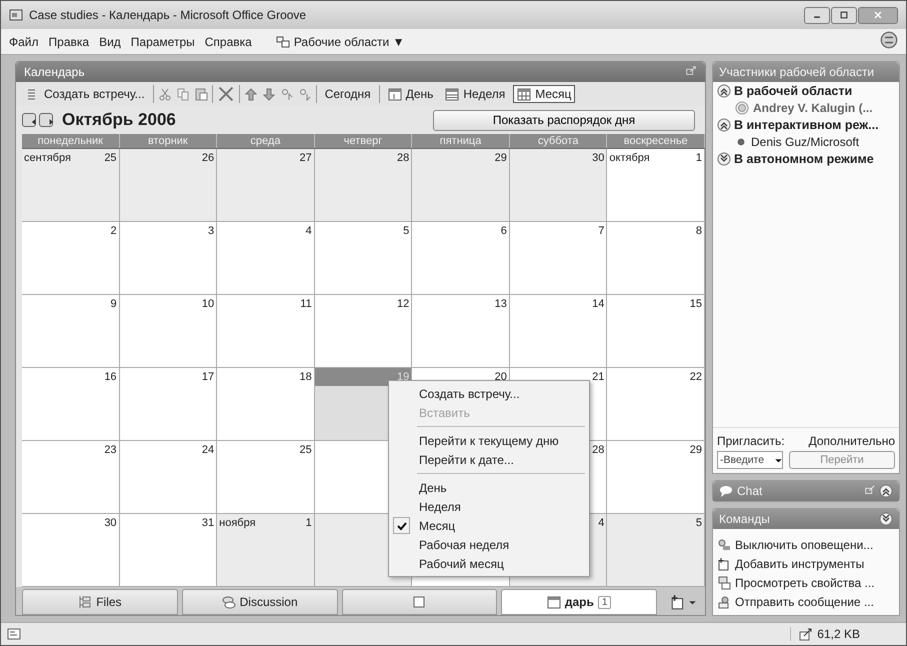 The width and height of the screenshot is (907, 646). What do you see at coordinates (806, 563) in the screenshot?
I see `command-link: Добавить инструменты` at bounding box center [806, 563].